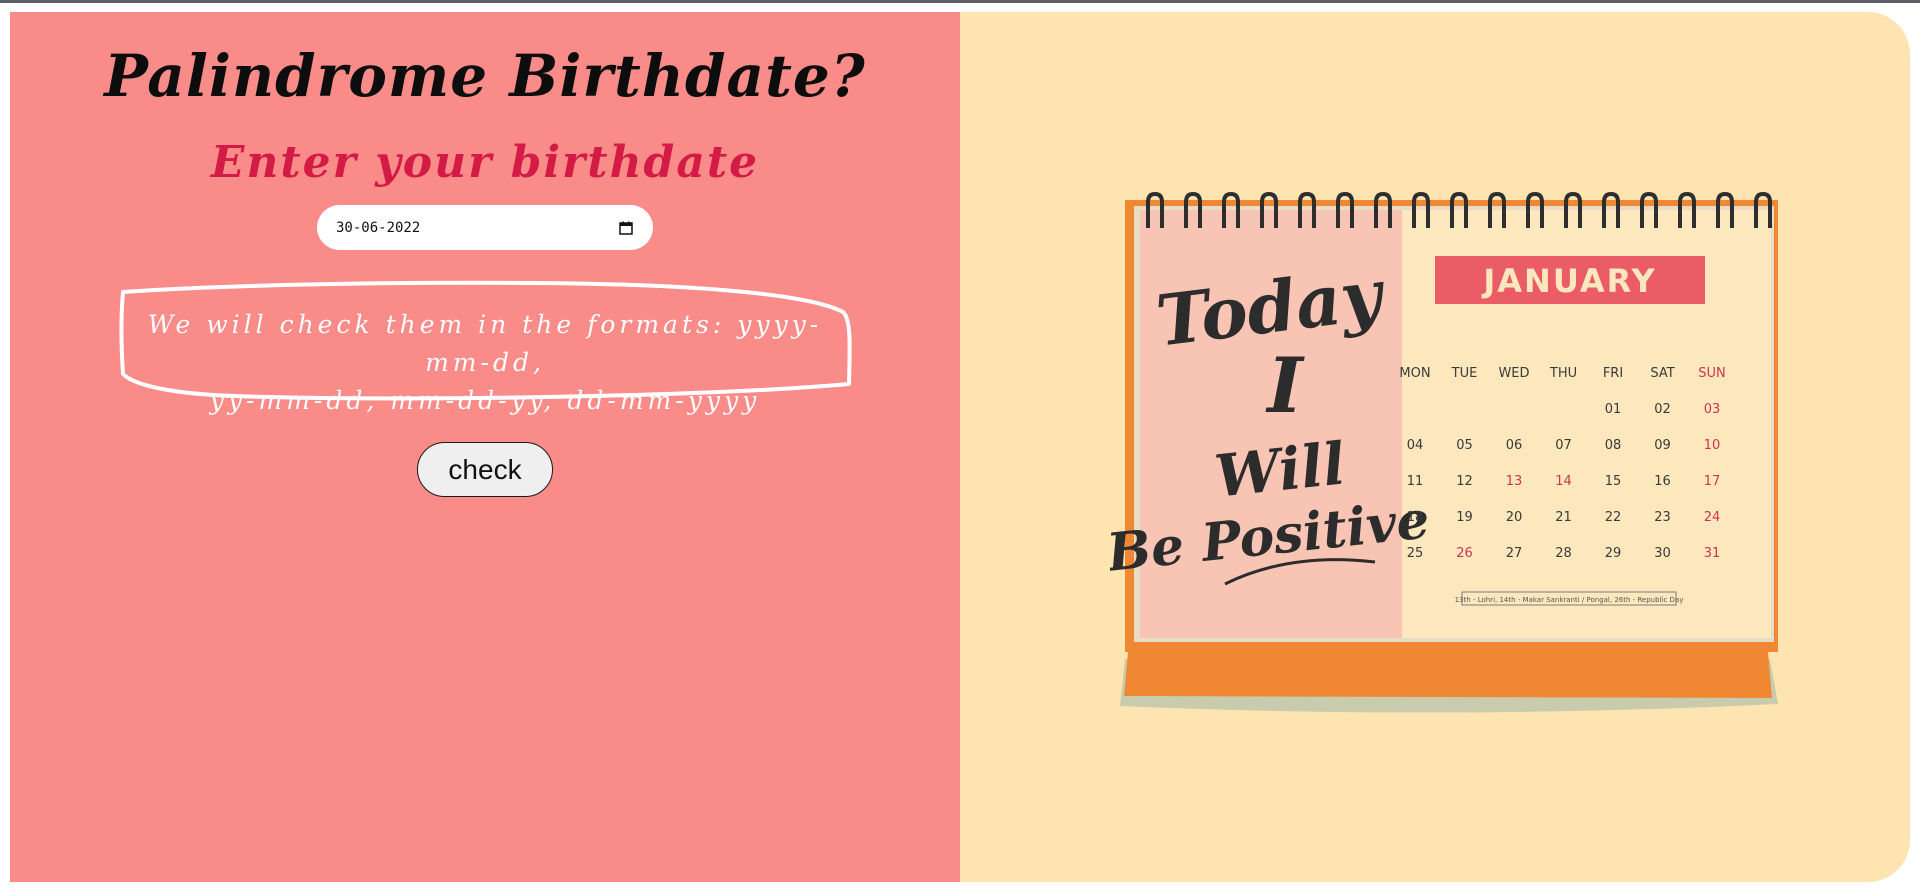 This screenshot has width=1920, height=893. I want to click on calendar-day: 18, so click(1415, 517).